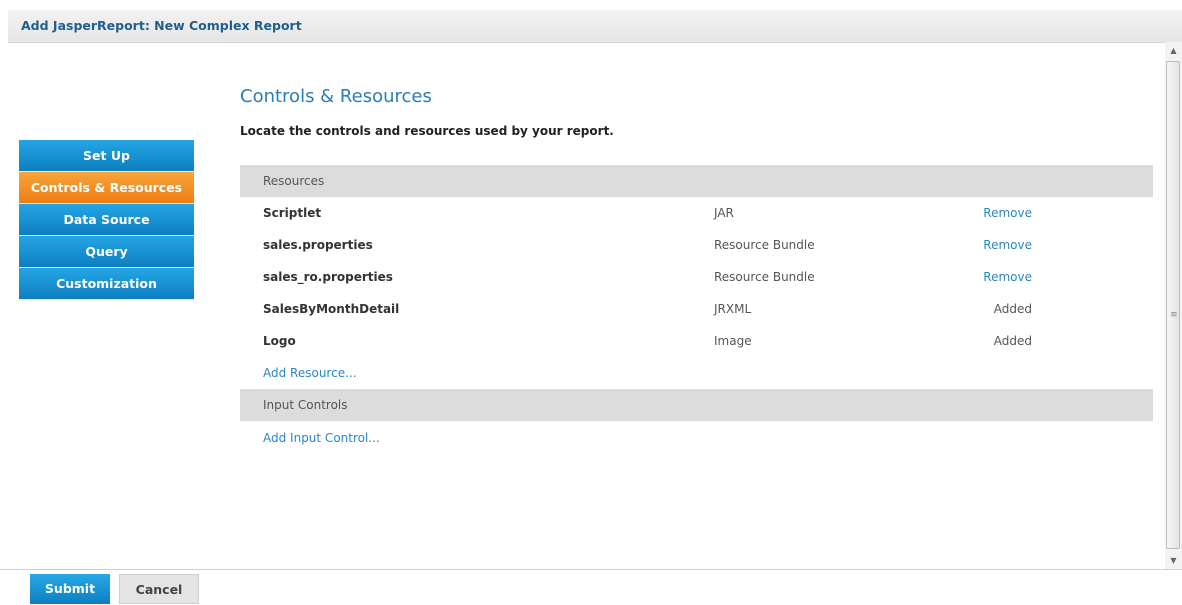 The height and width of the screenshot is (605, 1182). I want to click on page-title: Controls & Resources, so click(336, 96).